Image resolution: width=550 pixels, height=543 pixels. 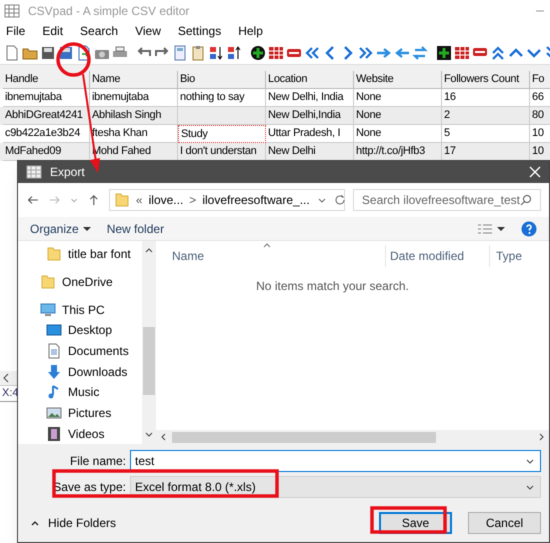 I want to click on sort-up-icon, so click(x=234, y=52).